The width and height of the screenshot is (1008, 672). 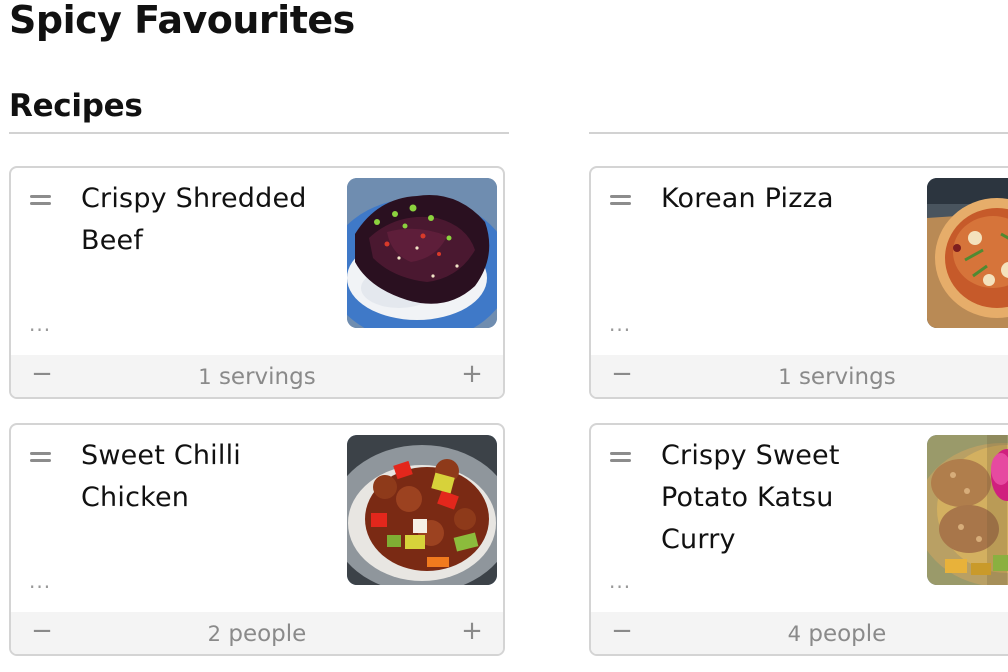 What do you see at coordinates (794, 634) in the screenshot?
I see `servings-quantity: 4` at bounding box center [794, 634].